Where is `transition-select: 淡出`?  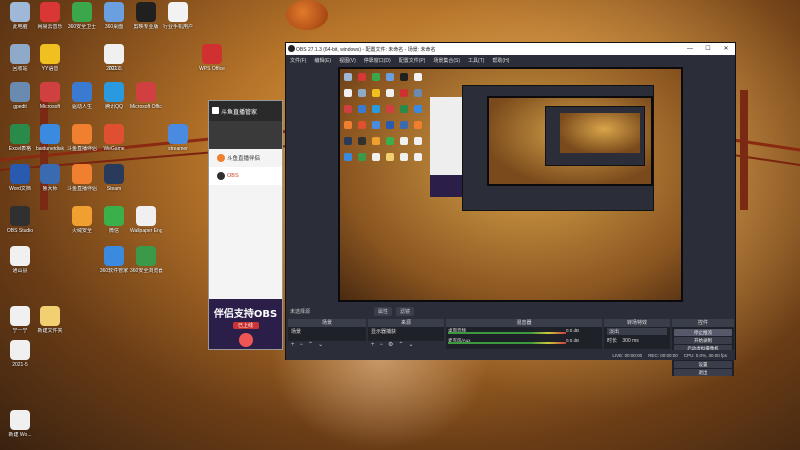 transition-select: 淡出 is located at coordinates (637, 331).